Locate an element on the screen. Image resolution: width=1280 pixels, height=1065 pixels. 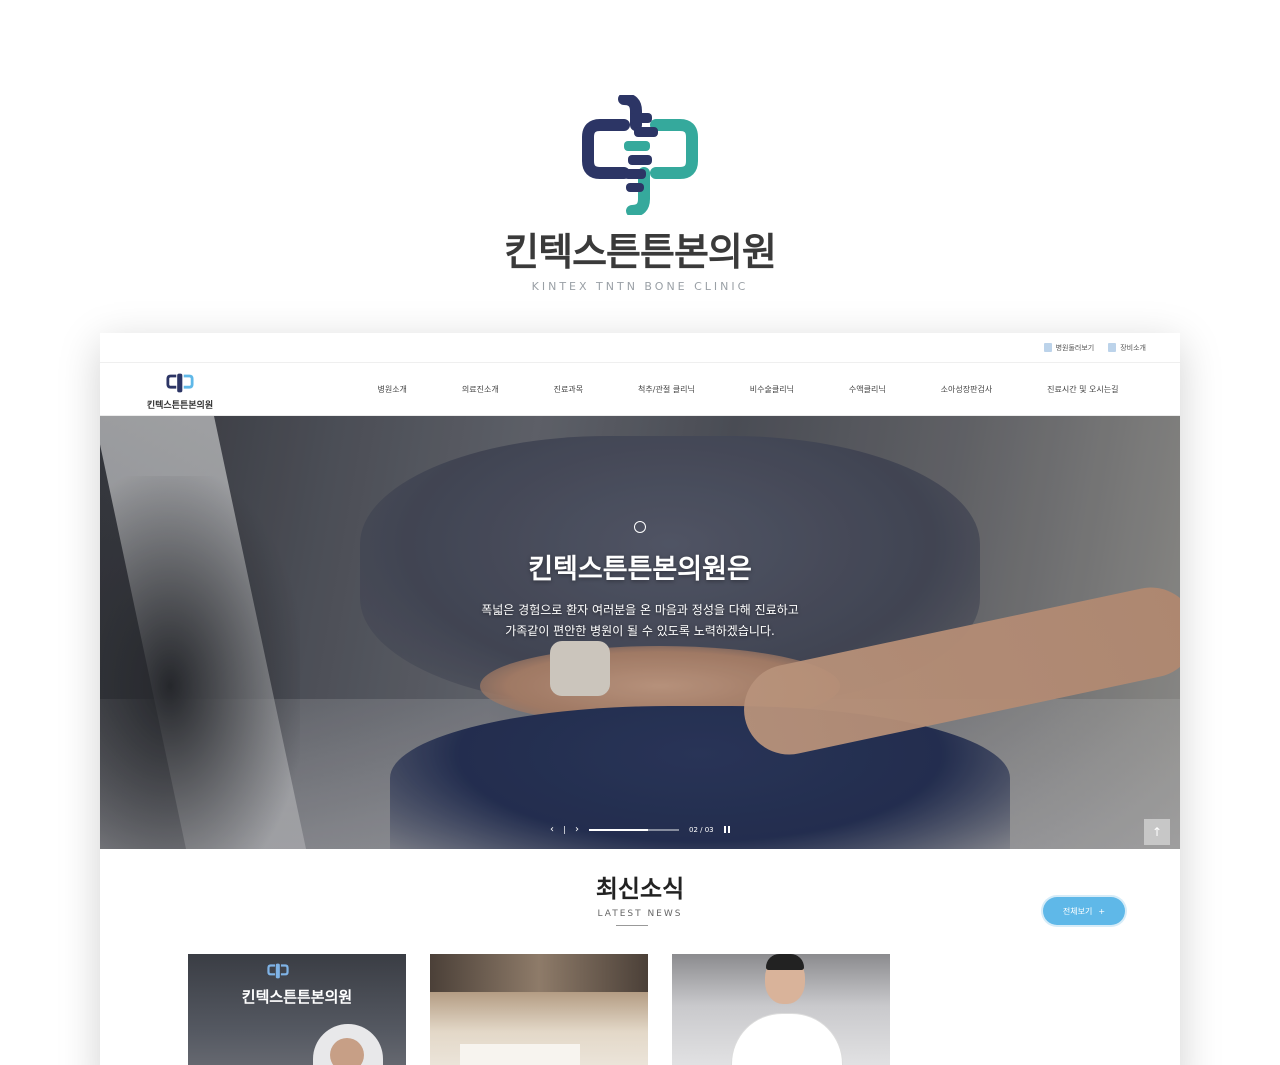
card-sign-text: 킨텍스튼튼본의원 is located at coordinates (297, 997).